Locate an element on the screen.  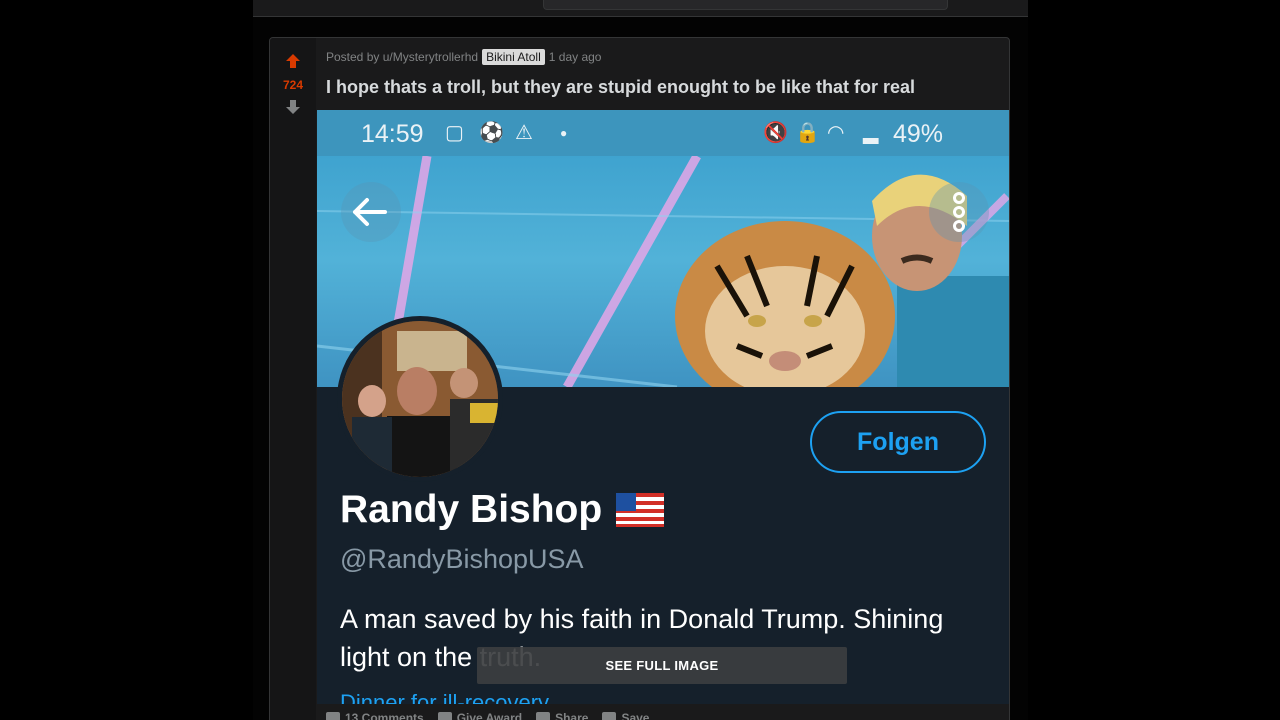
profile-bio-link: Dinner for ill-recovery is located at coordinates (445, 697).